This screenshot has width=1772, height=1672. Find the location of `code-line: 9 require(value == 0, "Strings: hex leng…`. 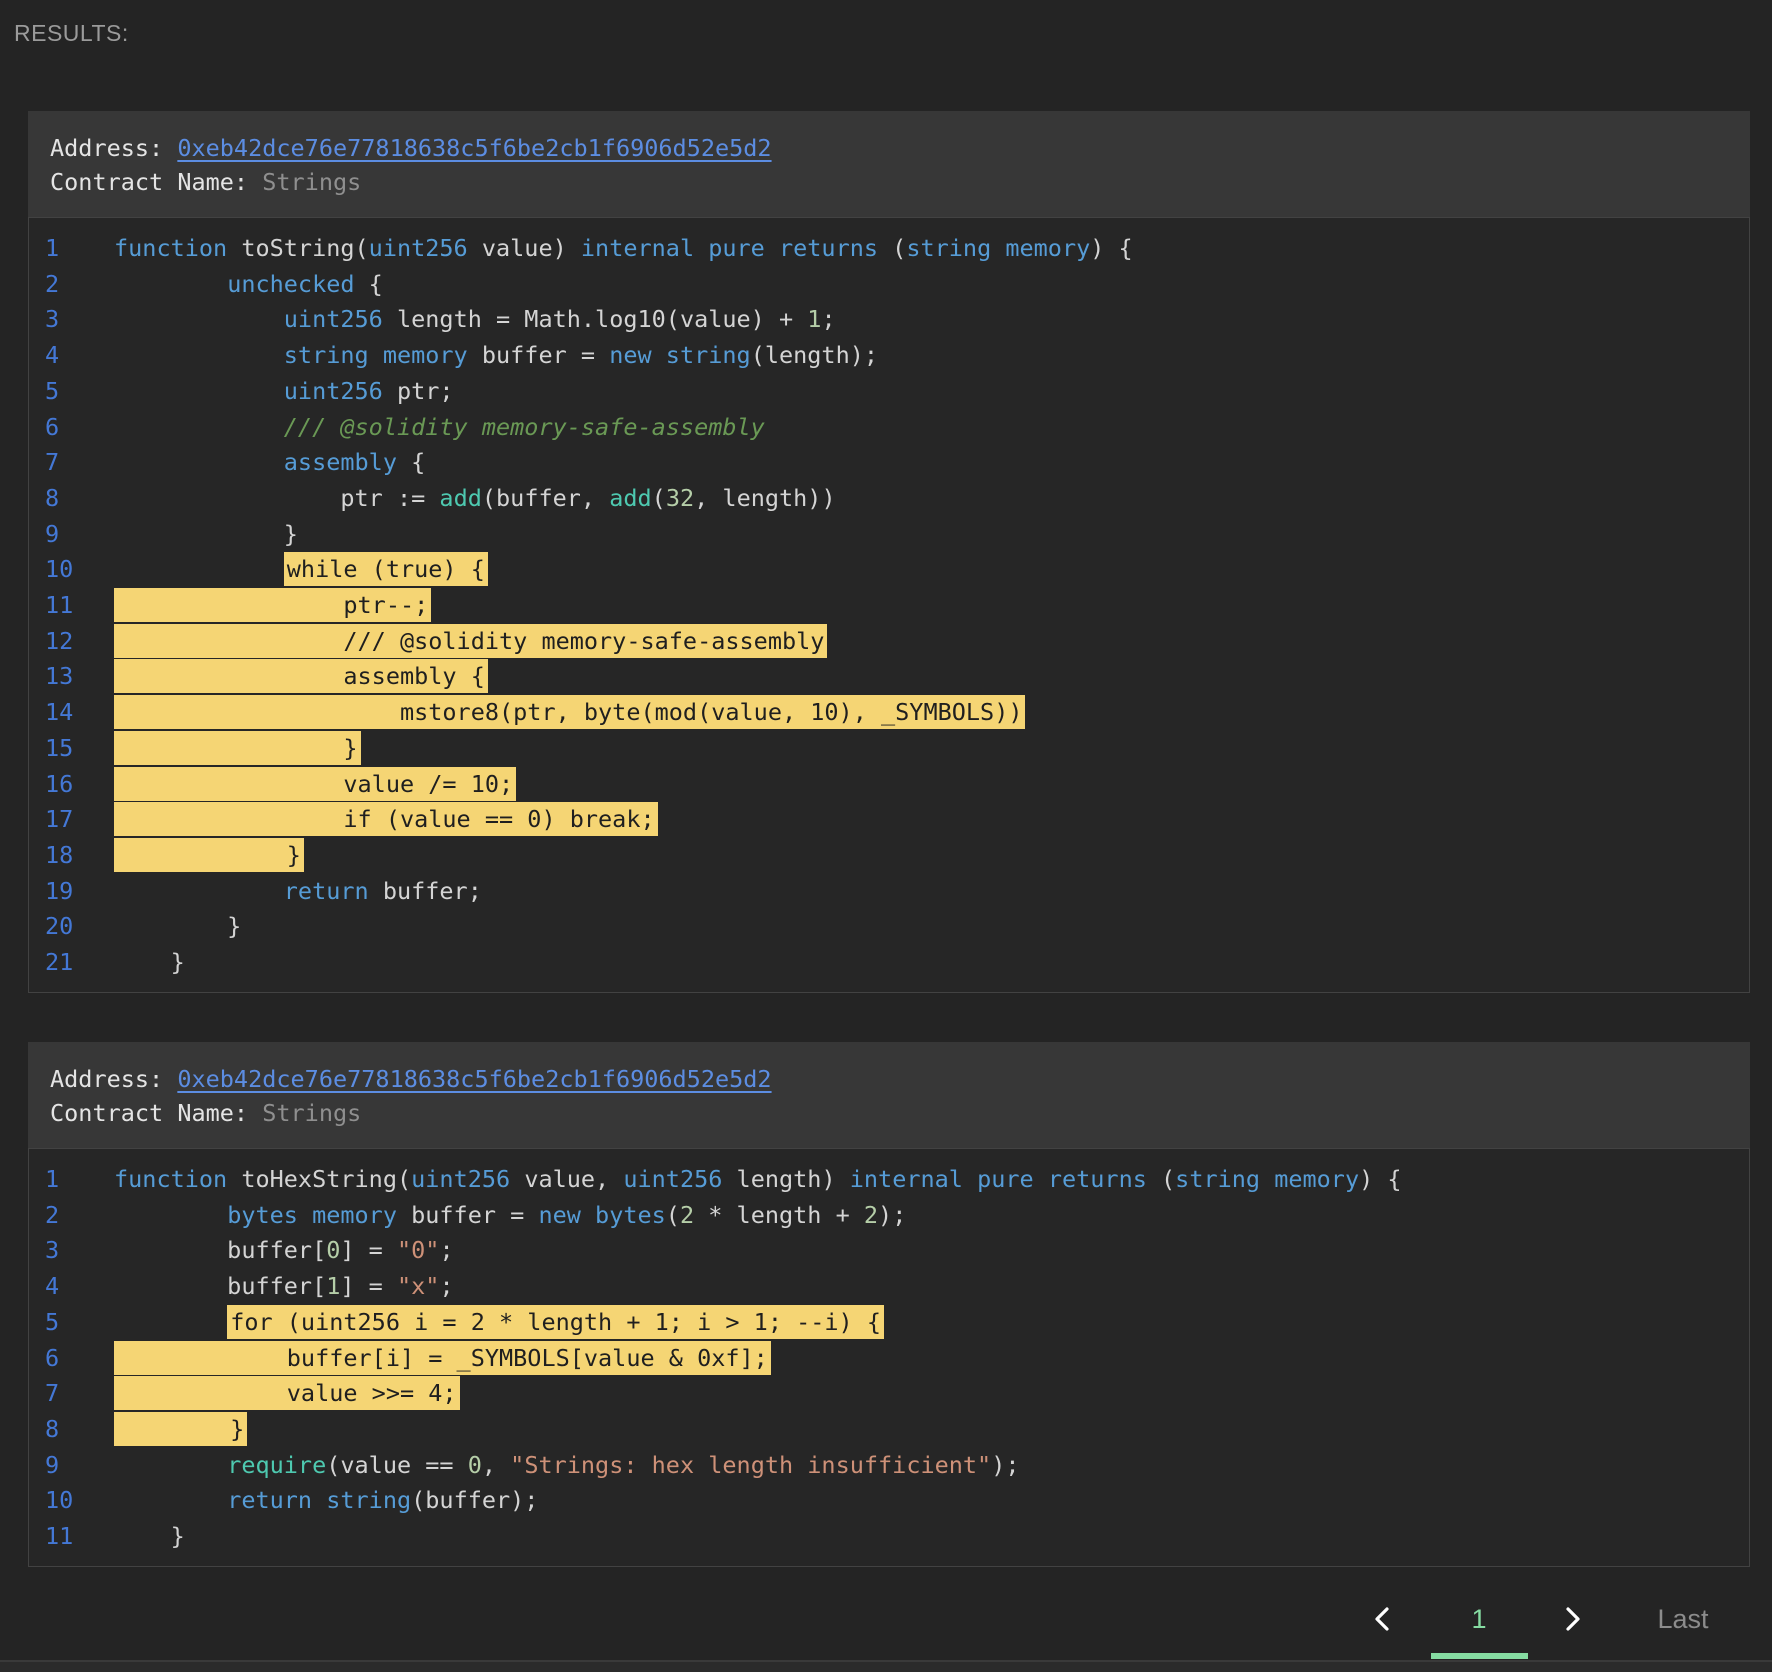

code-line: 9 require(value == 0, "Strings: hex leng… is located at coordinates (889, 1466).